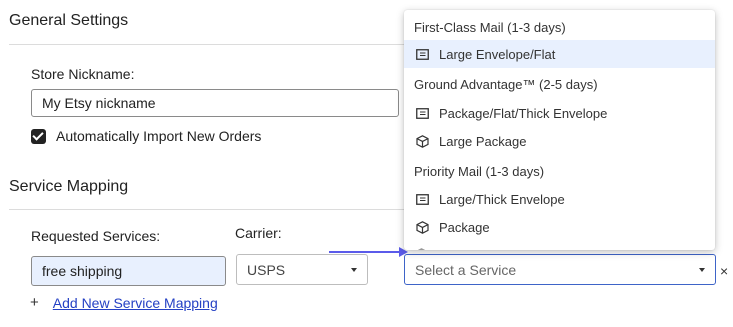 Image resolution: width=733 pixels, height=327 pixels. What do you see at coordinates (69, 20) in the screenshot?
I see `general-settings-title: General Settings` at bounding box center [69, 20].